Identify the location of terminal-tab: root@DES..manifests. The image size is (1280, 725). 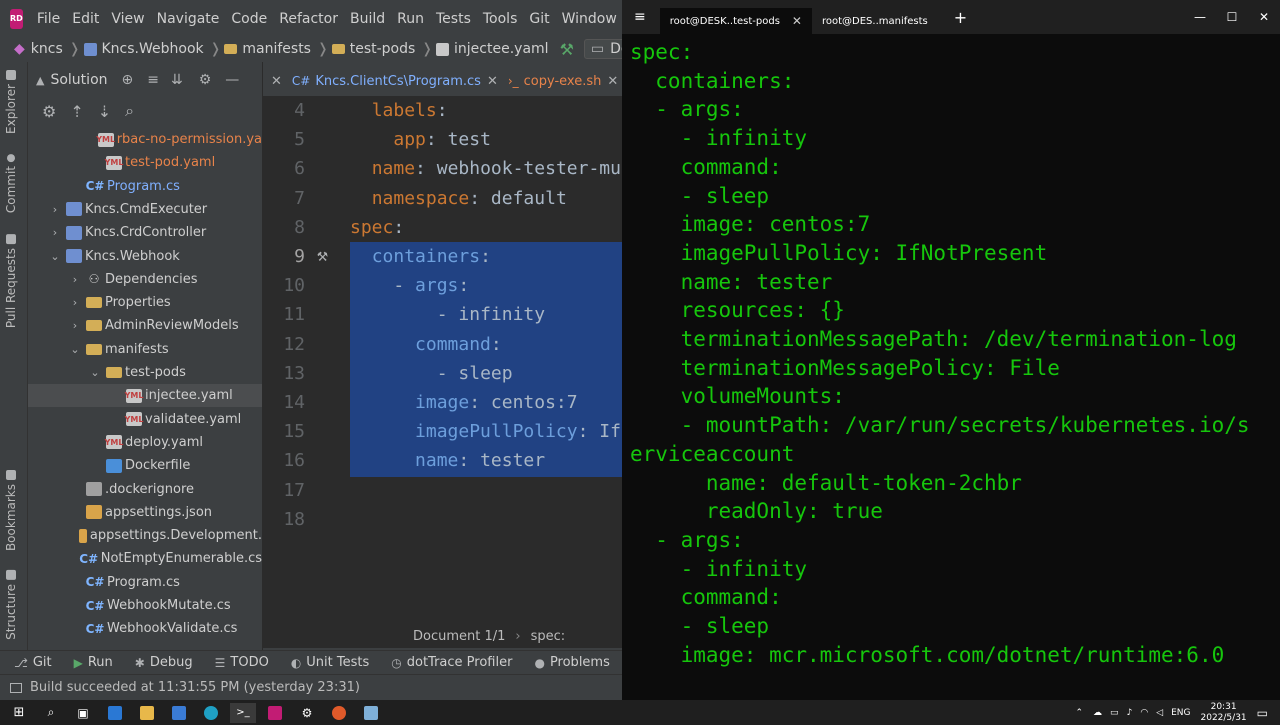
(874, 21).